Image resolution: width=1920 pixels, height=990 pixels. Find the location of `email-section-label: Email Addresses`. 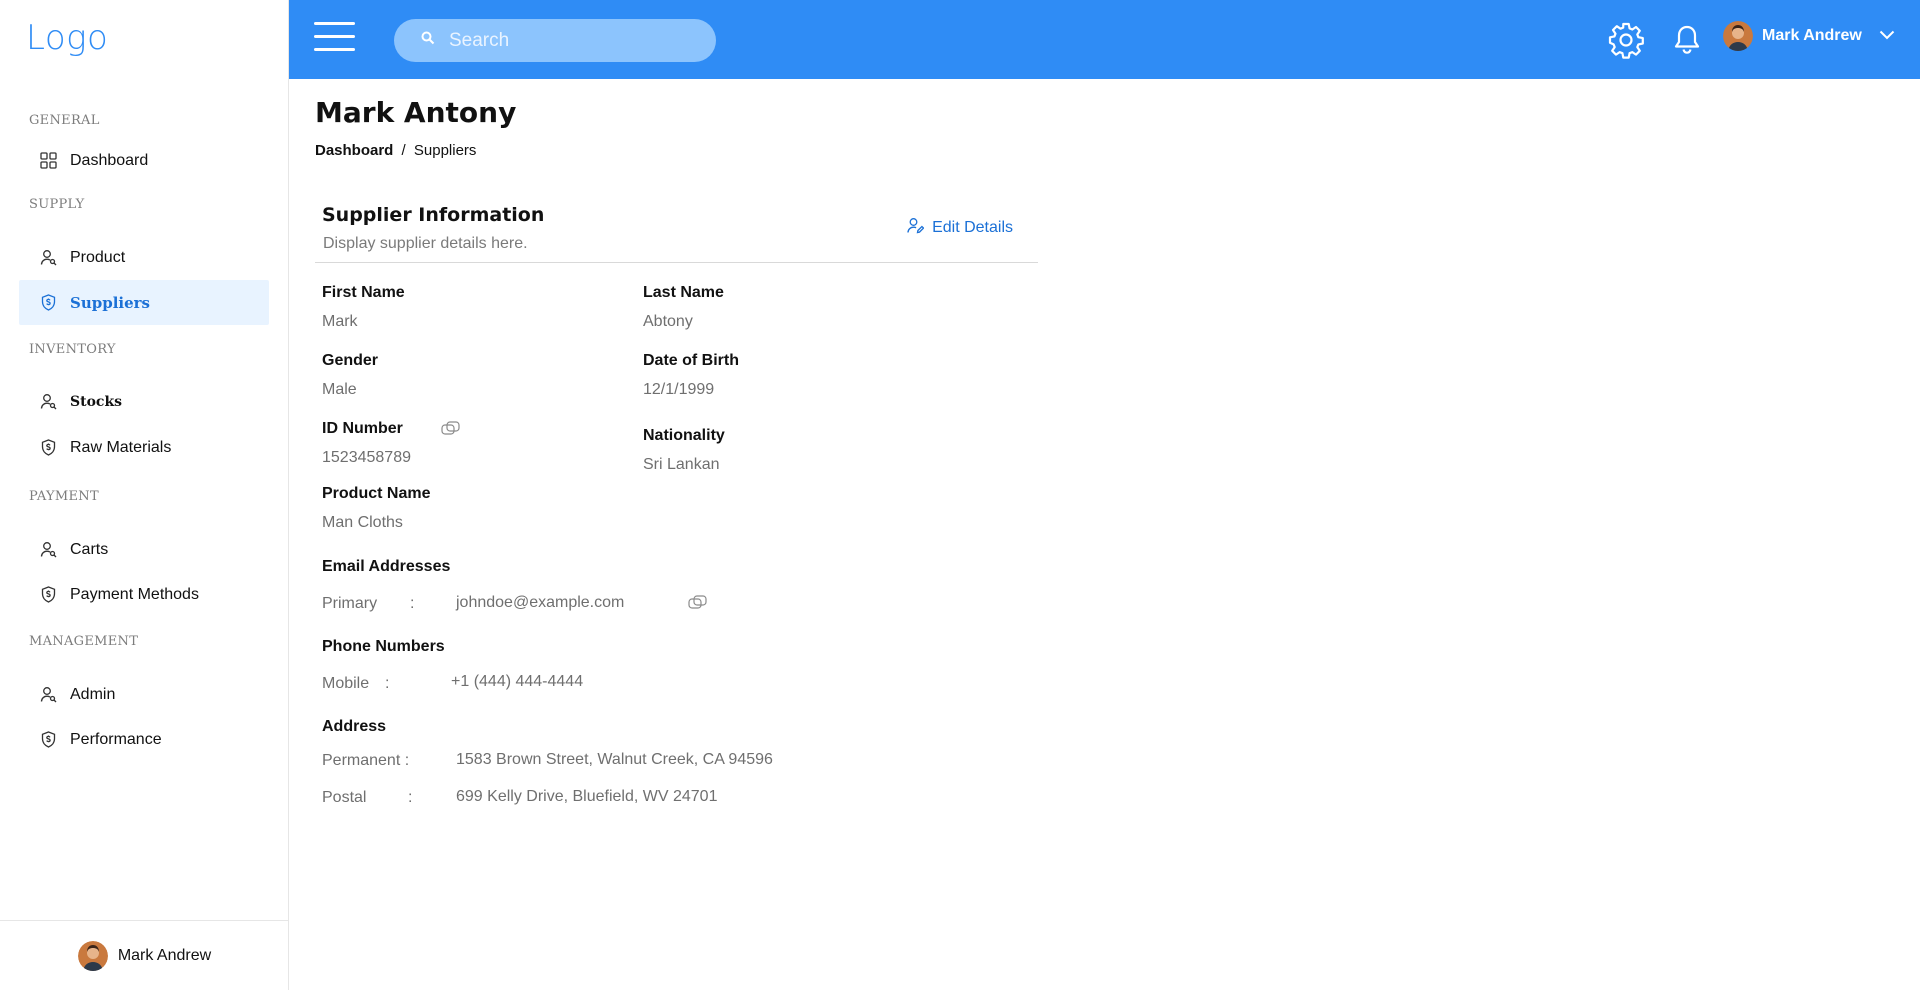

email-section-label: Email Addresses is located at coordinates (386, 566).